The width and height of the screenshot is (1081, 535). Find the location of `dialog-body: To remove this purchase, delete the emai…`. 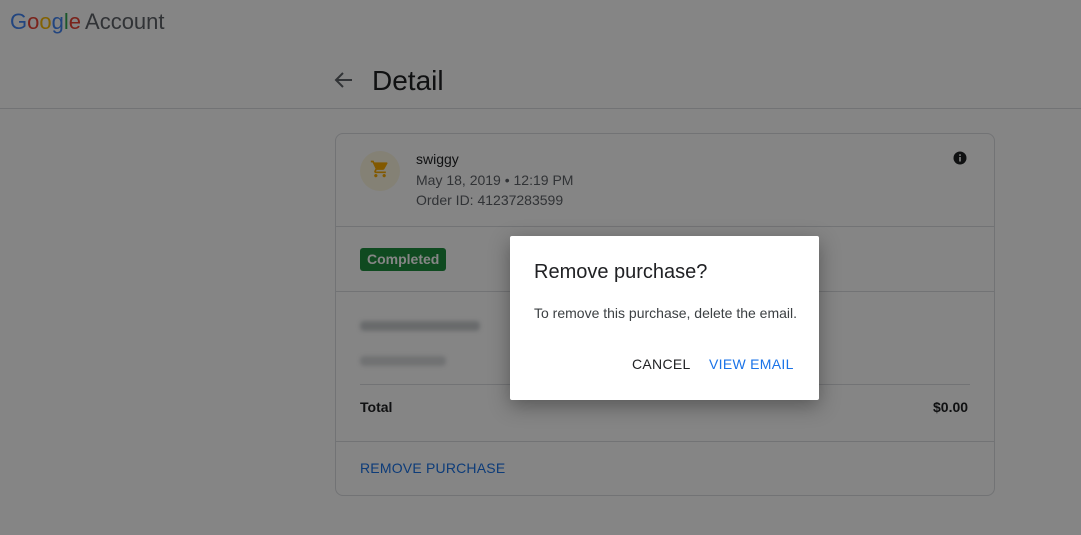

dialog-body: To remove this purchase, delete the emai… is located at coordinates (666, 313).